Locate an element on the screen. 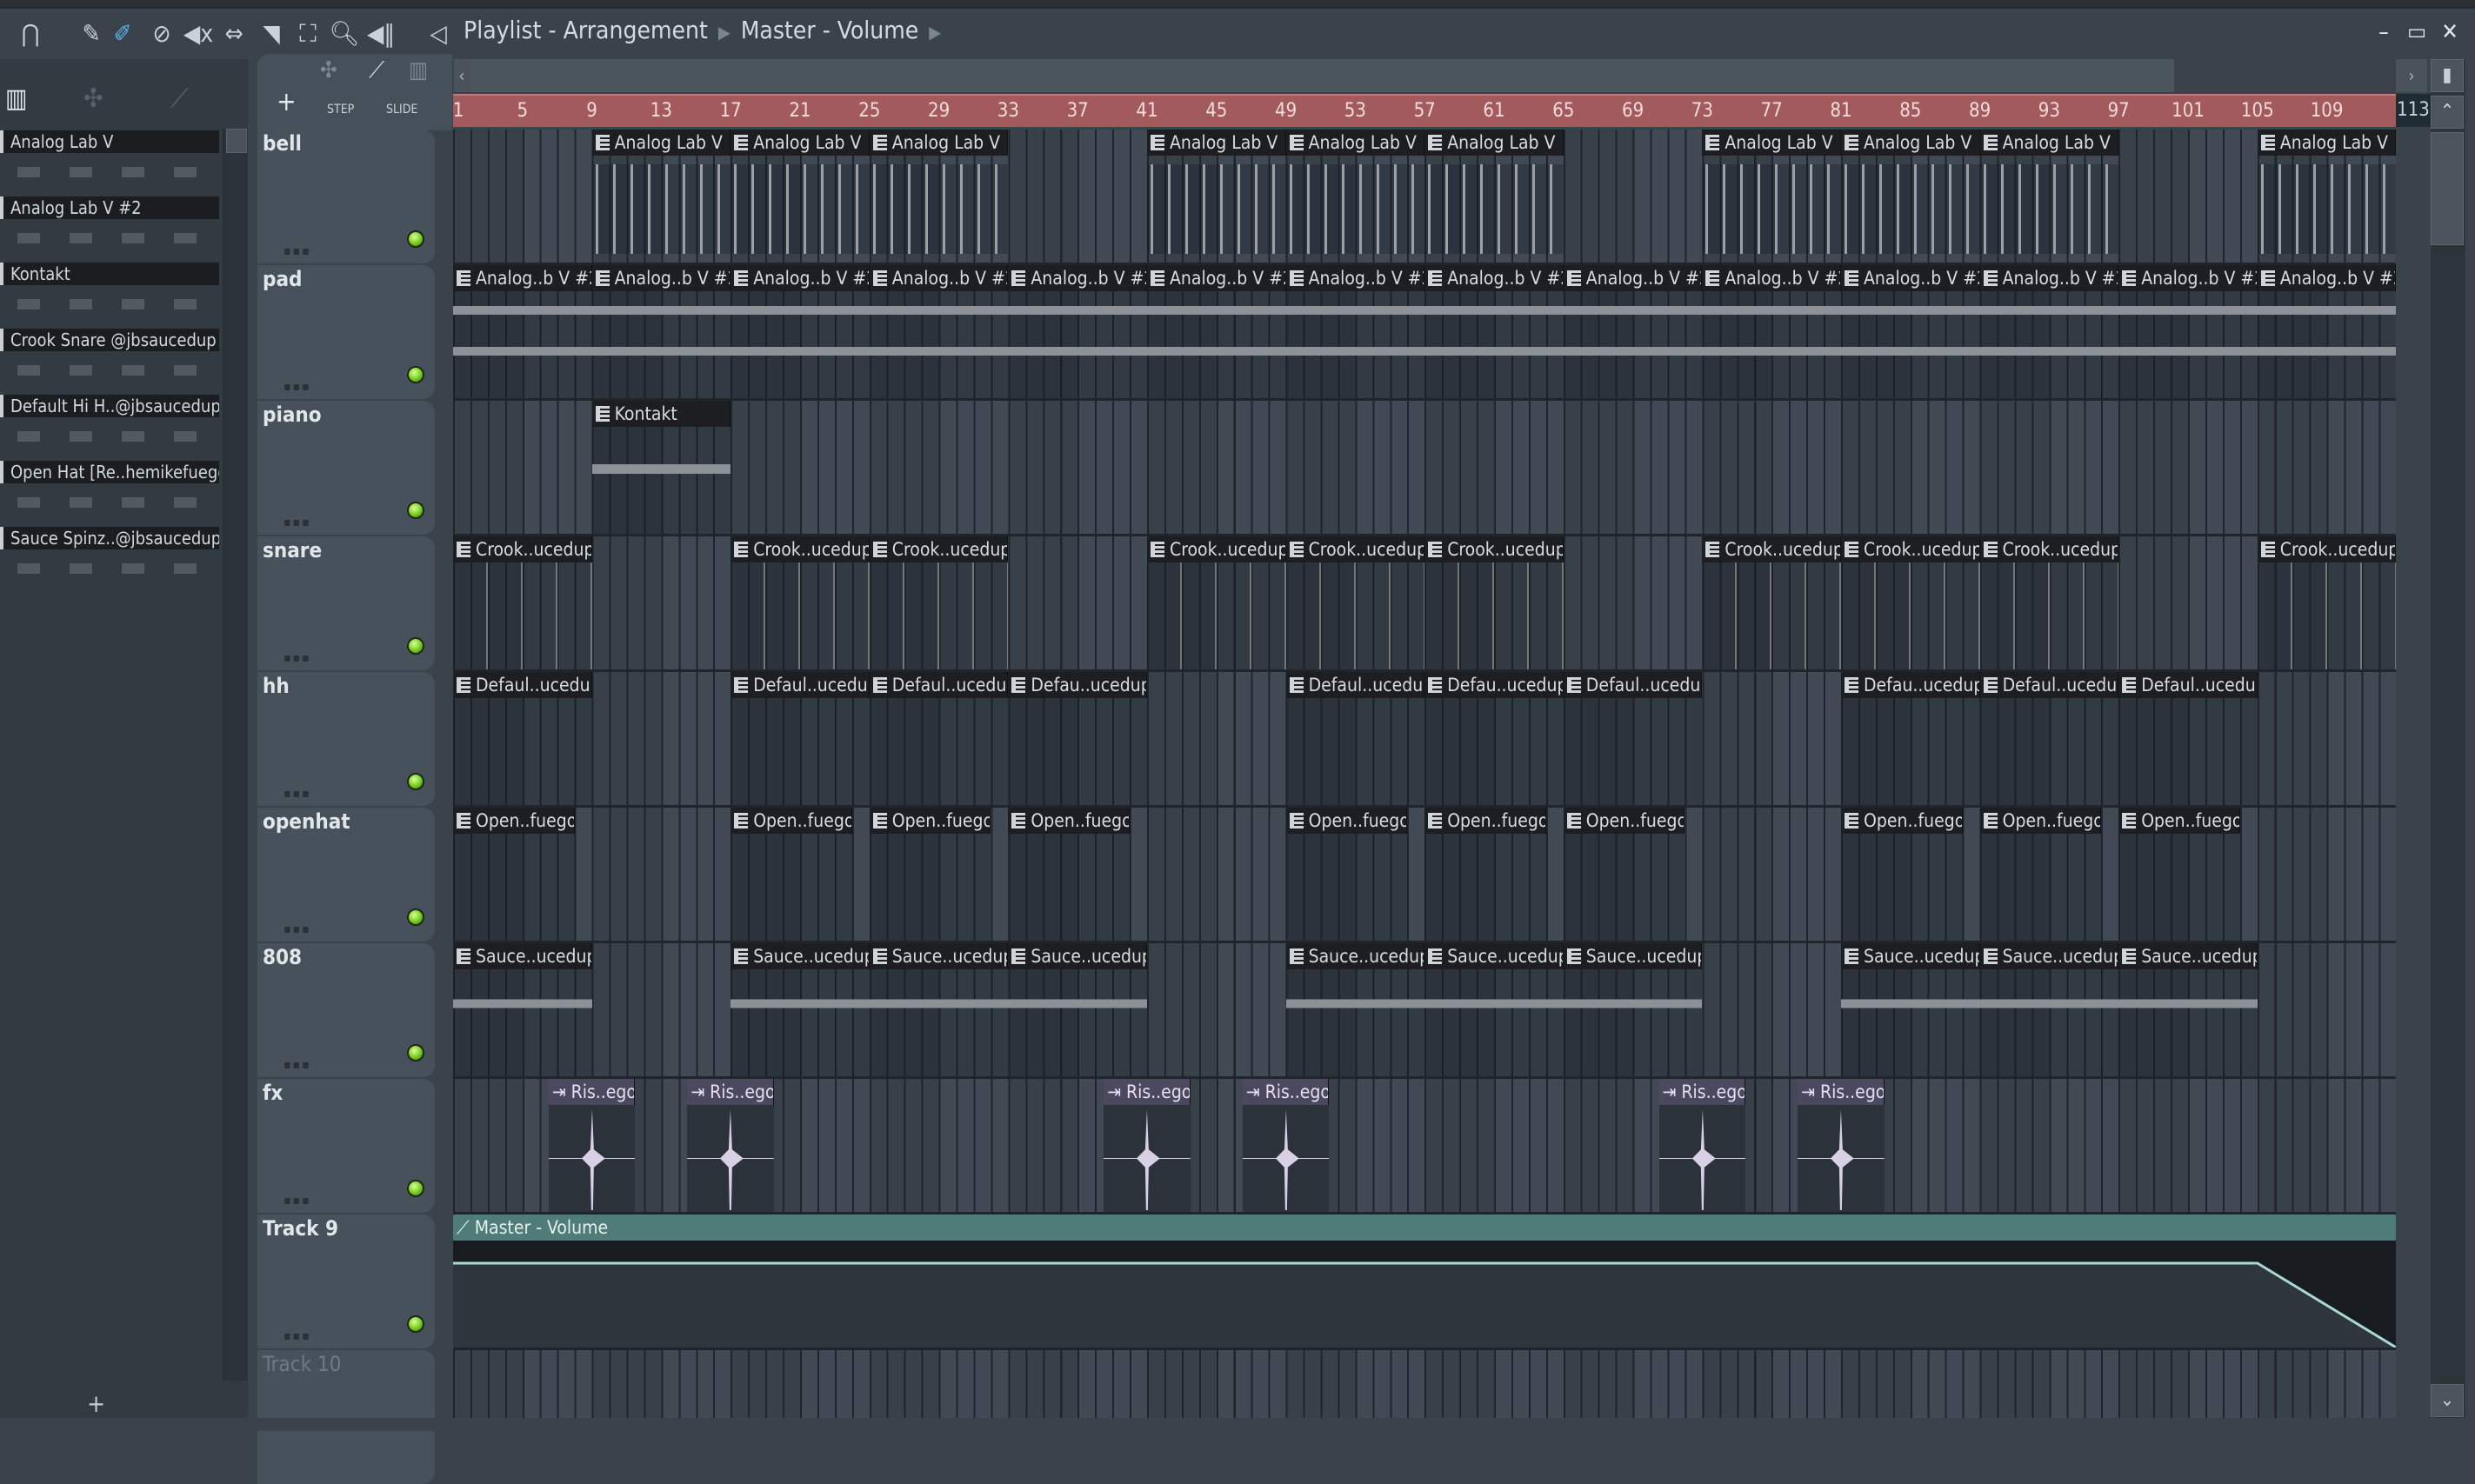 The height and width of the screenshot is (1484, 2475). track-header: fx ▪▪▪ is located at coordinates (346, 1146).